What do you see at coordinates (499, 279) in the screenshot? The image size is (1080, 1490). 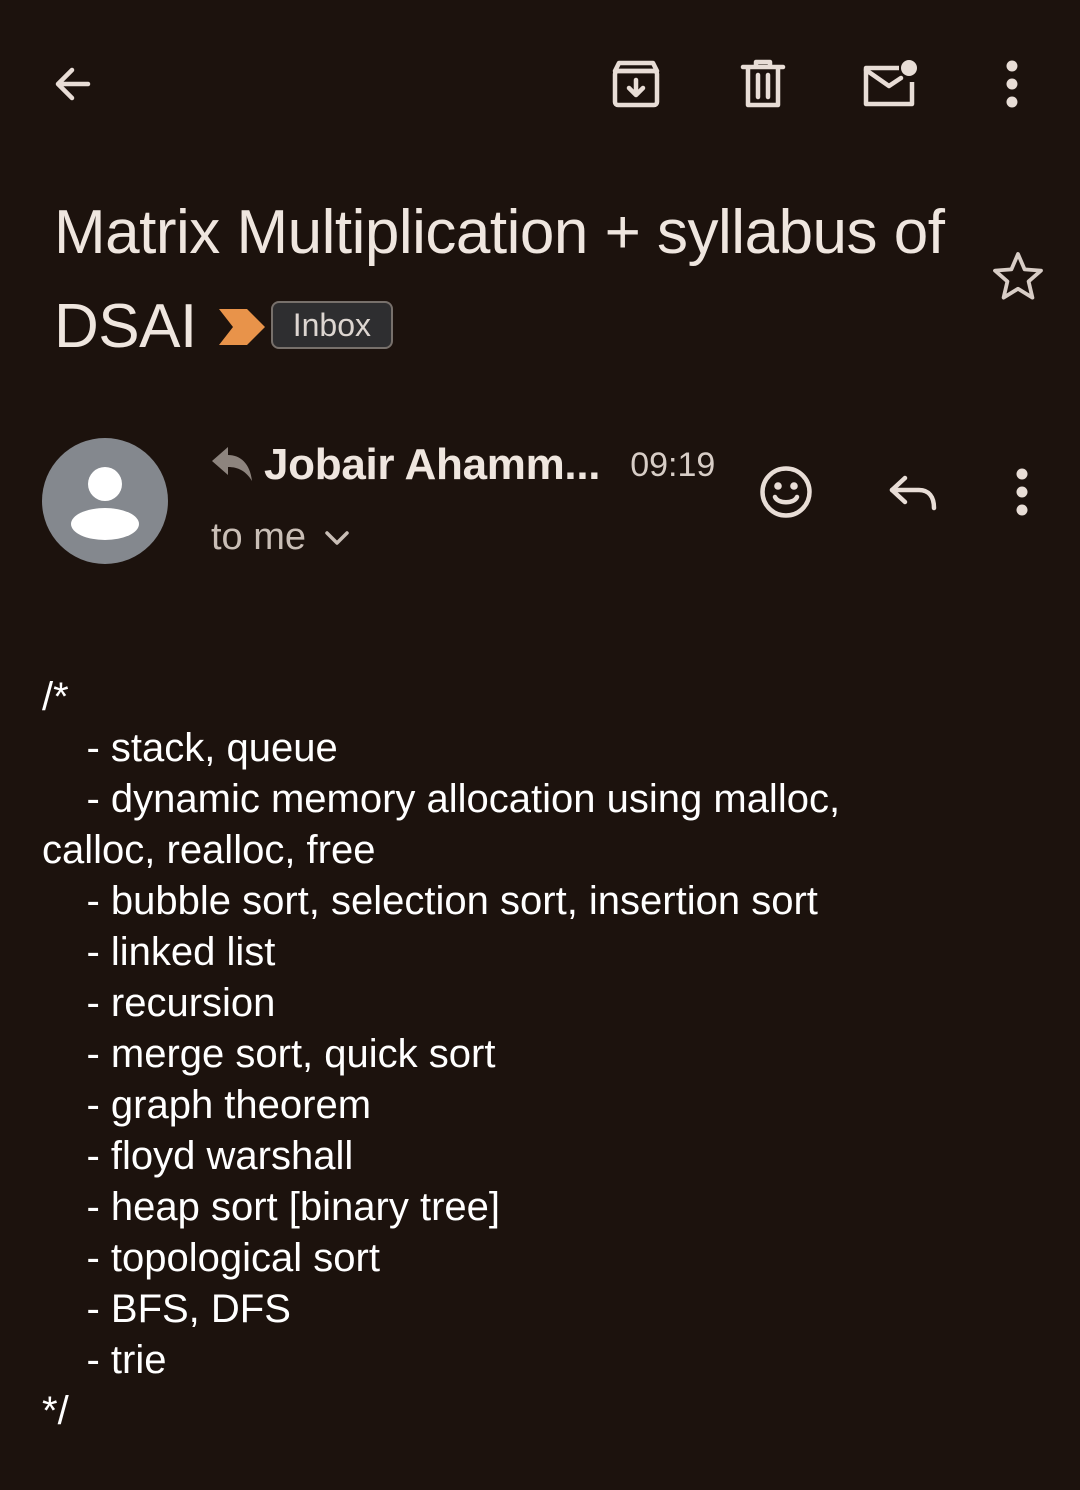 I see `email-subject: Matrix Multiplication + syllabus of DSAI` at bounding box center [499, 279].